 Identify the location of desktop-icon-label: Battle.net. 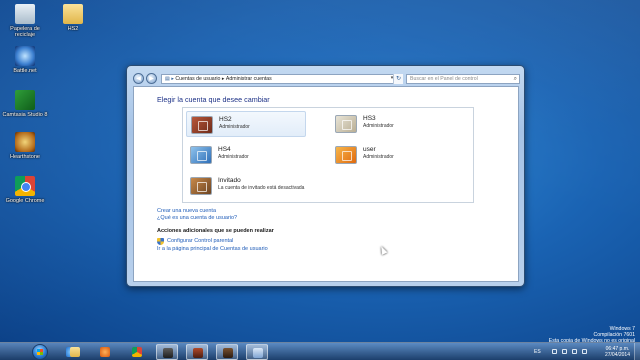
(25, 71).